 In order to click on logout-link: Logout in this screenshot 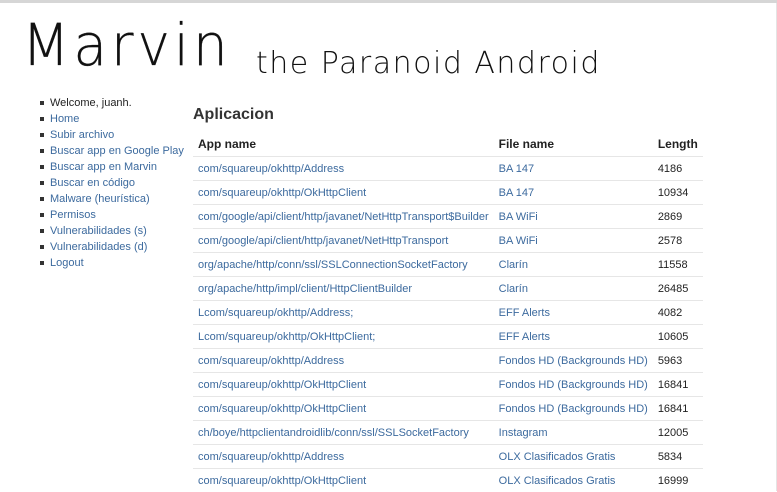, I will do `click(67, 263)`.